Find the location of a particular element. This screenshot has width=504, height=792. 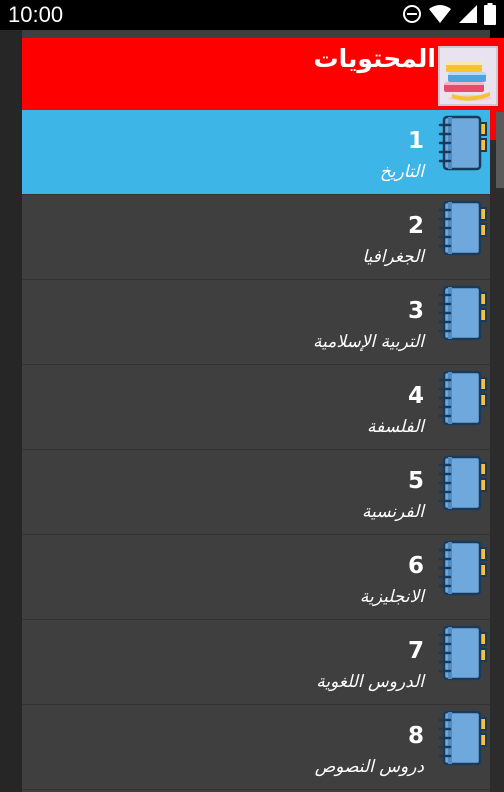

status-icons is located at coordinates (449, 14).